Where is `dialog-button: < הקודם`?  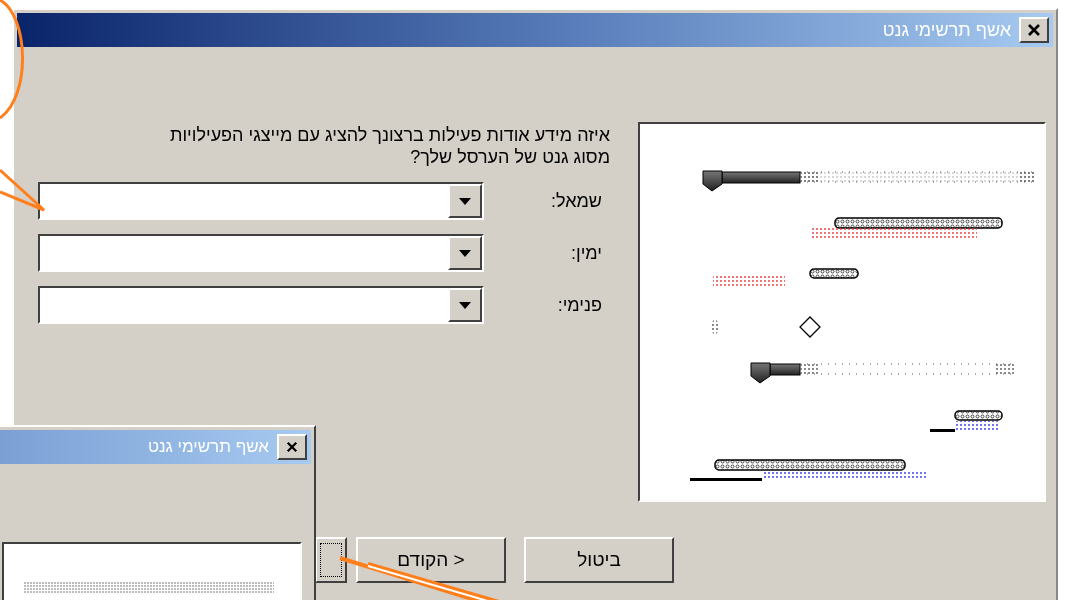
dialog-button: < הקודם is located at coordinates (431, 560).